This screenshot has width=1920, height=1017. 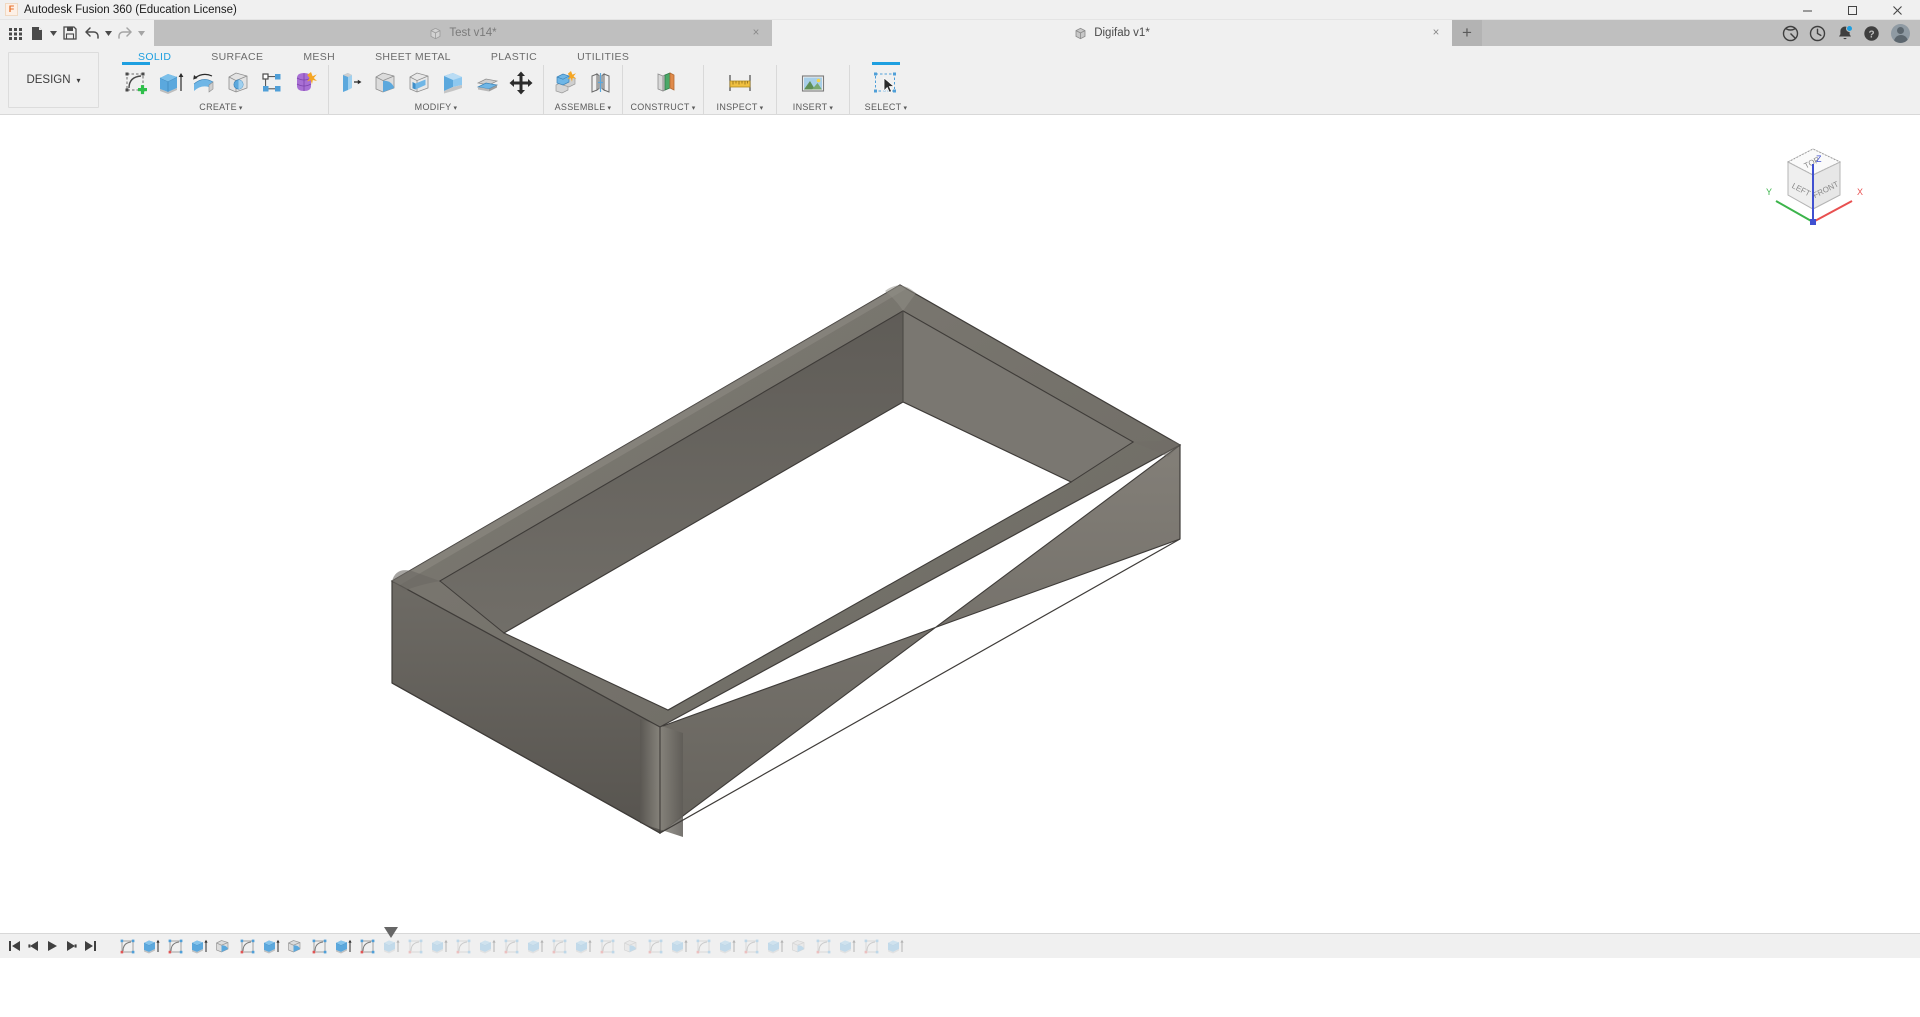 I want to click on ribbon-group-inspect: INSPECT ▾, so click(x=739, y=90).